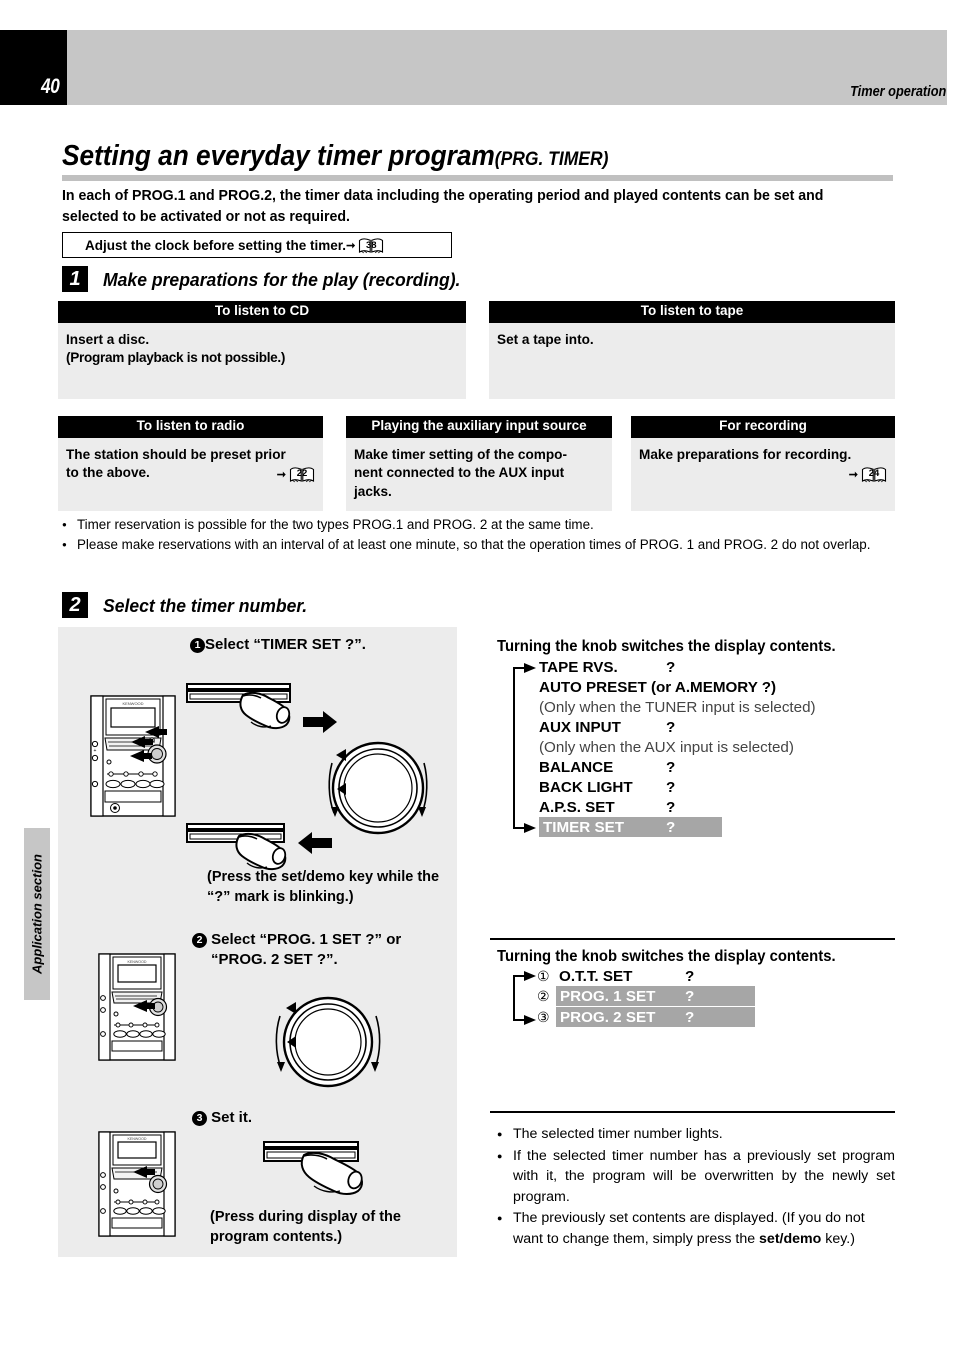 The width and height of the screenshot is (954, 1351). What do you see at coordinates (692, 360) in the screenshot?
I see `info-box-body: Set a tape into.` at bounding box center [692, 360].